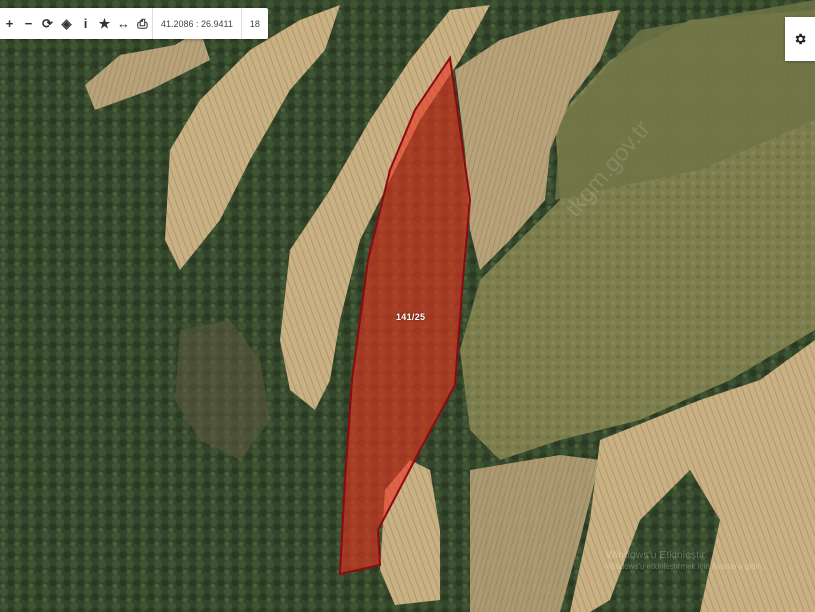  I want to click on locate-icon: ◈, so click(66, 23).